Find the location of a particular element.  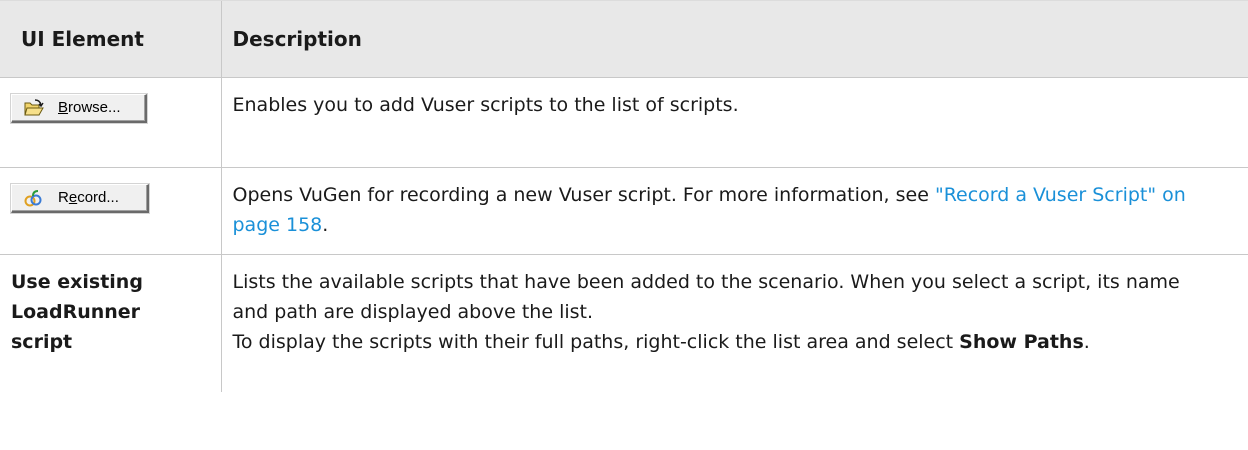

ui-element-cell: Use existing LoadRunner script is located at coordinates (111, 323).